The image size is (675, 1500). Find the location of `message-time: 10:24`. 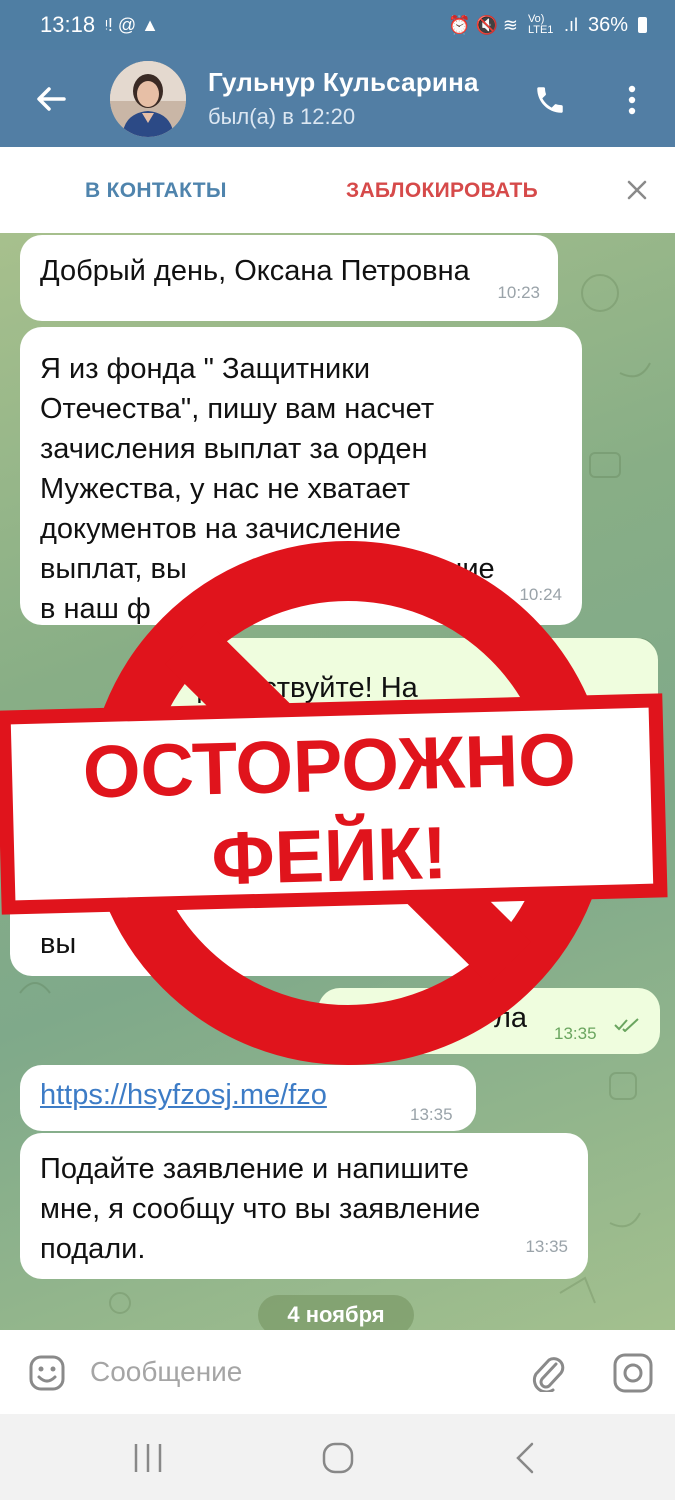

message-time: 10:24 is located at coordinates (540, 594).